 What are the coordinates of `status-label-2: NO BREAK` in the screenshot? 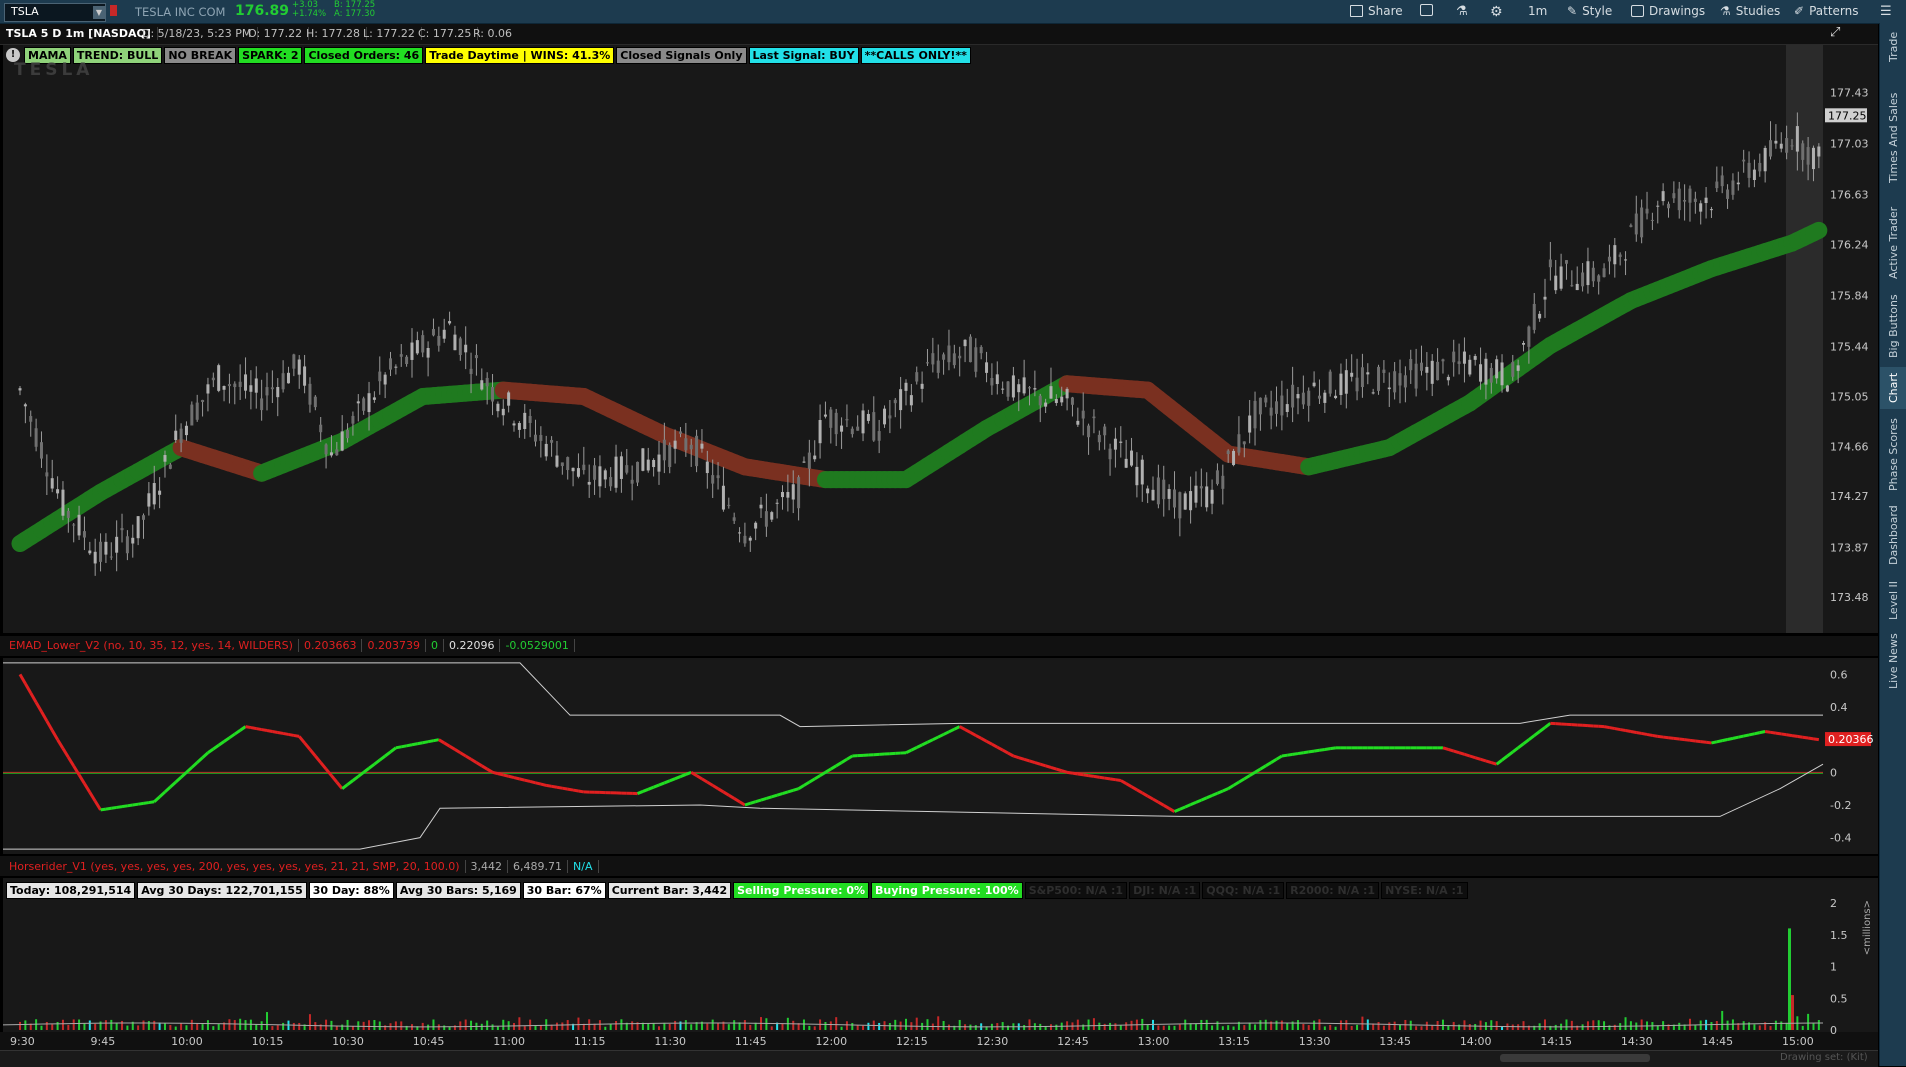 It's located at (200, 55).